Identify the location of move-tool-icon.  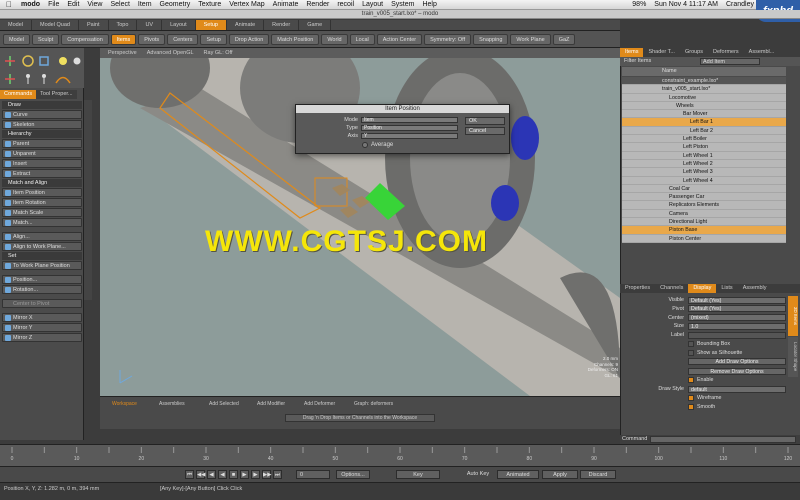
(10, 61).